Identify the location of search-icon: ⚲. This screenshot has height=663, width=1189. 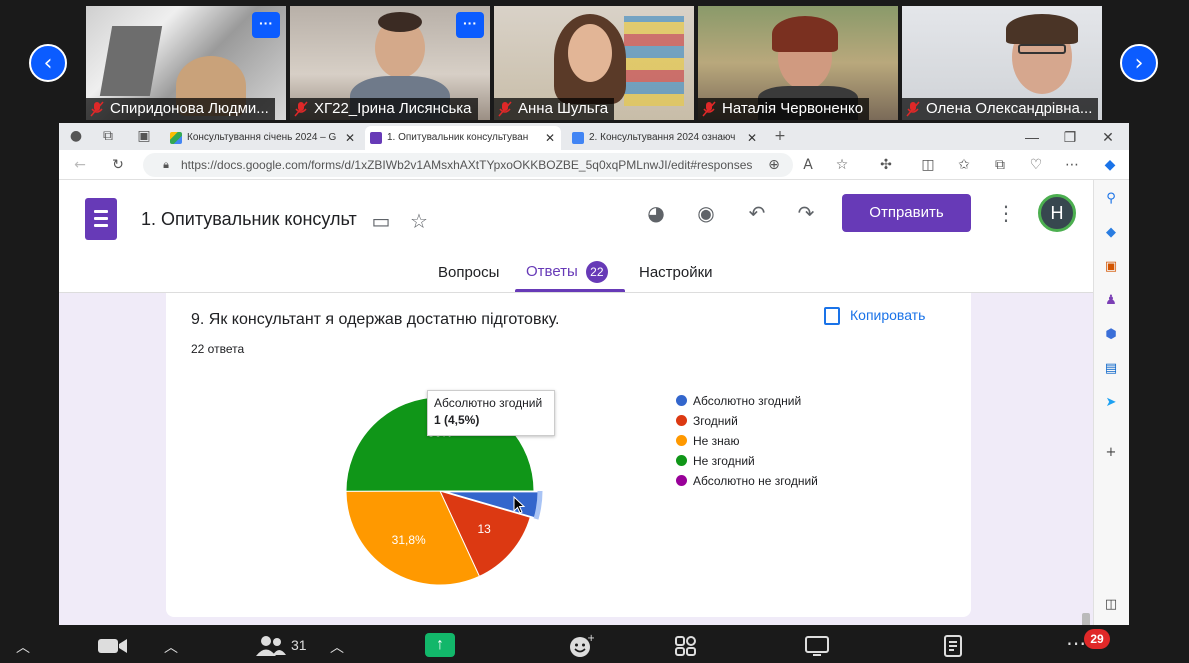
(1111, 199).